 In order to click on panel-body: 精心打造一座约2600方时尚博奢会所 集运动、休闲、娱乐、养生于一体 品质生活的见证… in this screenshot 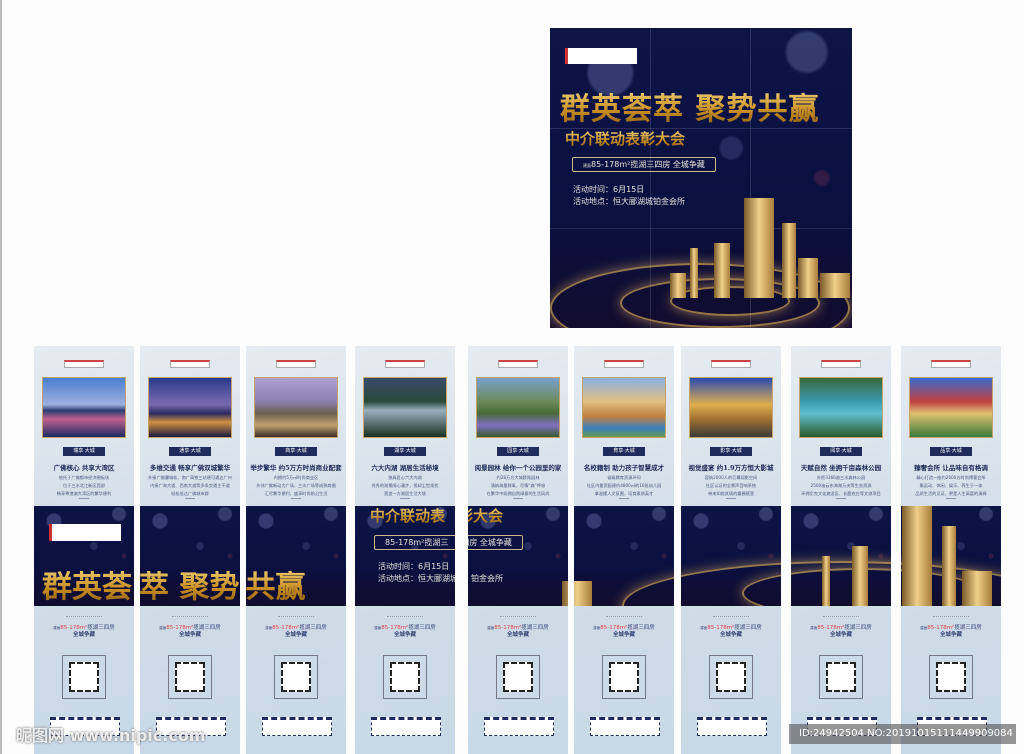, I will do `click(951, 486)`.